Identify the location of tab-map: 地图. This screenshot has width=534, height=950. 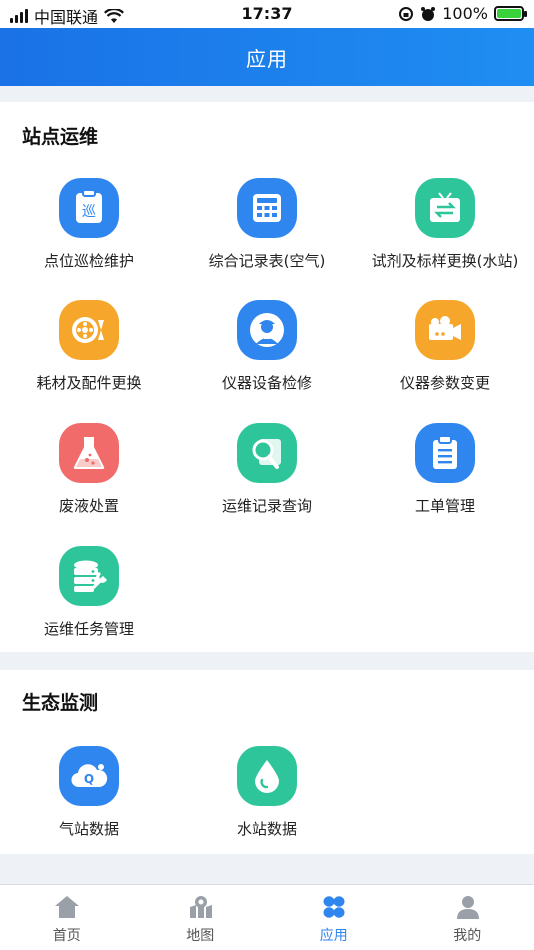
(201, 917).